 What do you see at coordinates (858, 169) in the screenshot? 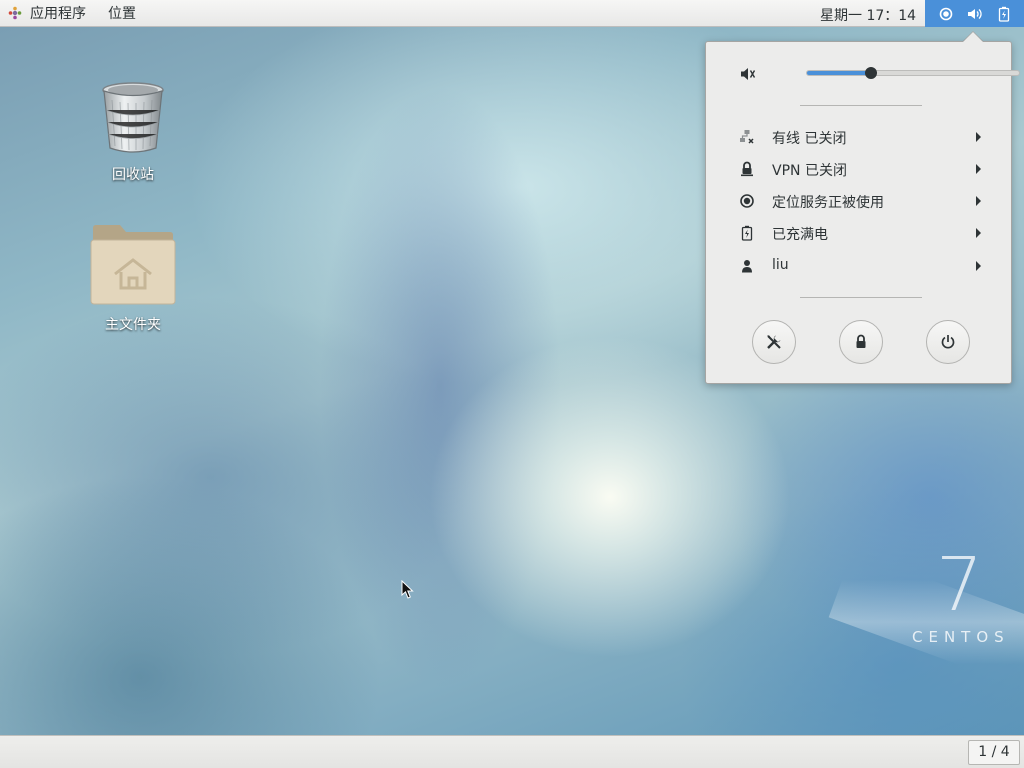
I see `menu-item-vpn: VPN 已关闭` at bounding box center [858, 169].